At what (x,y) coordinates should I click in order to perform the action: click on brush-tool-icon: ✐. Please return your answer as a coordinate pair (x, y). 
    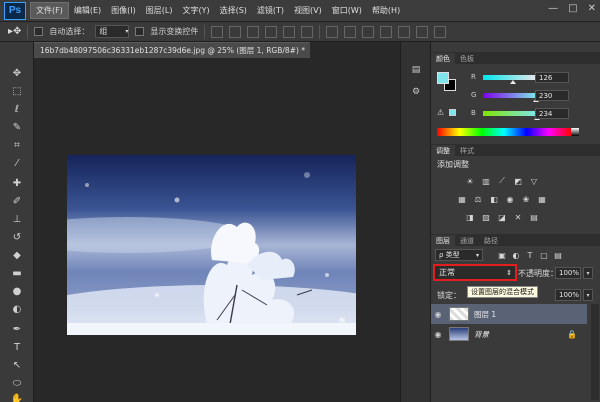
    Looking at the image, I should click on (17, 201).